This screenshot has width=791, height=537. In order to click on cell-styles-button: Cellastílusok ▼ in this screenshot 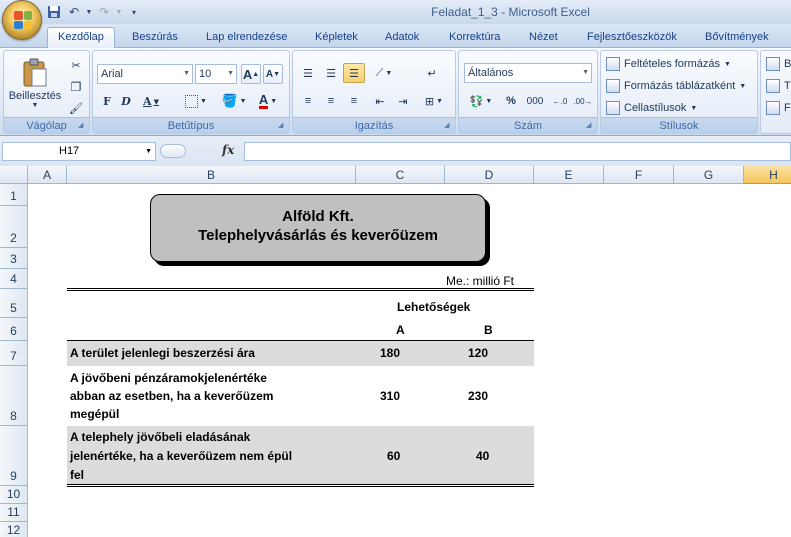, I will do `click(651, 108)`.